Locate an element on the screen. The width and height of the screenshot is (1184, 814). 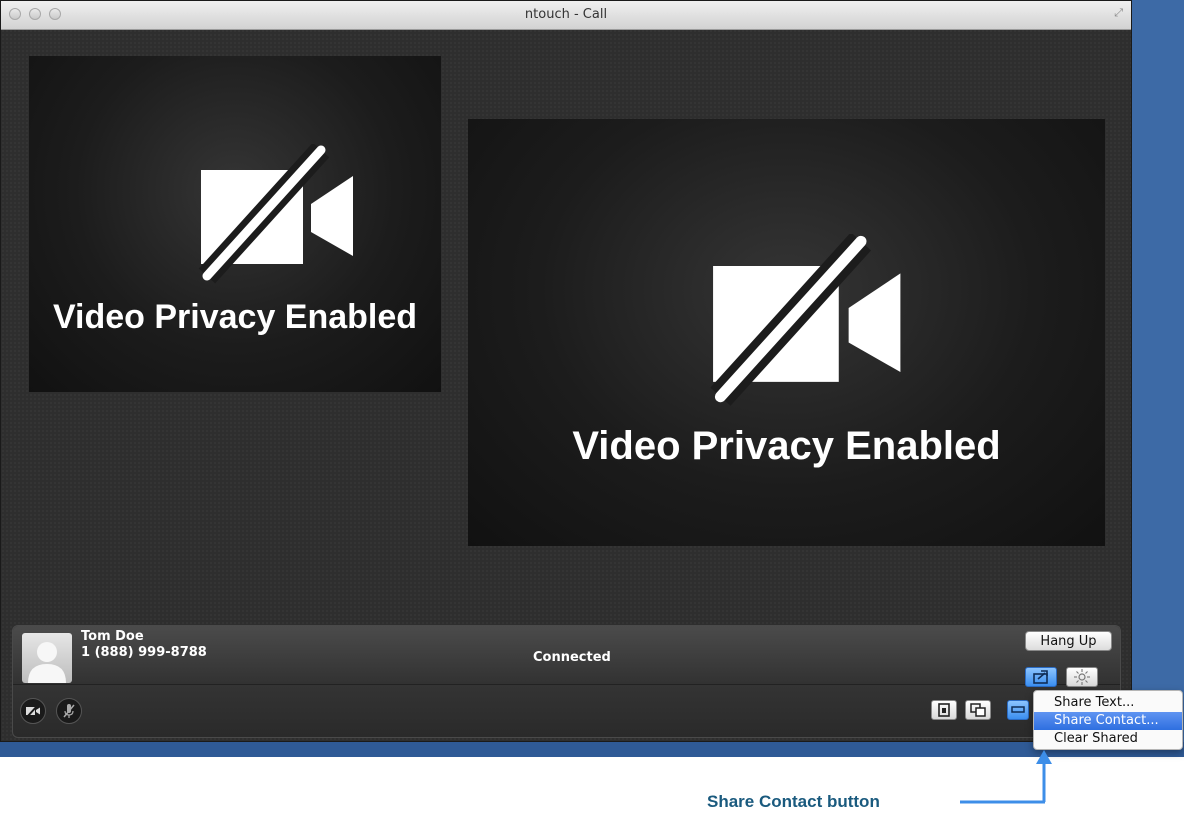
callout-arrow is located at coordinates (1006, 777).